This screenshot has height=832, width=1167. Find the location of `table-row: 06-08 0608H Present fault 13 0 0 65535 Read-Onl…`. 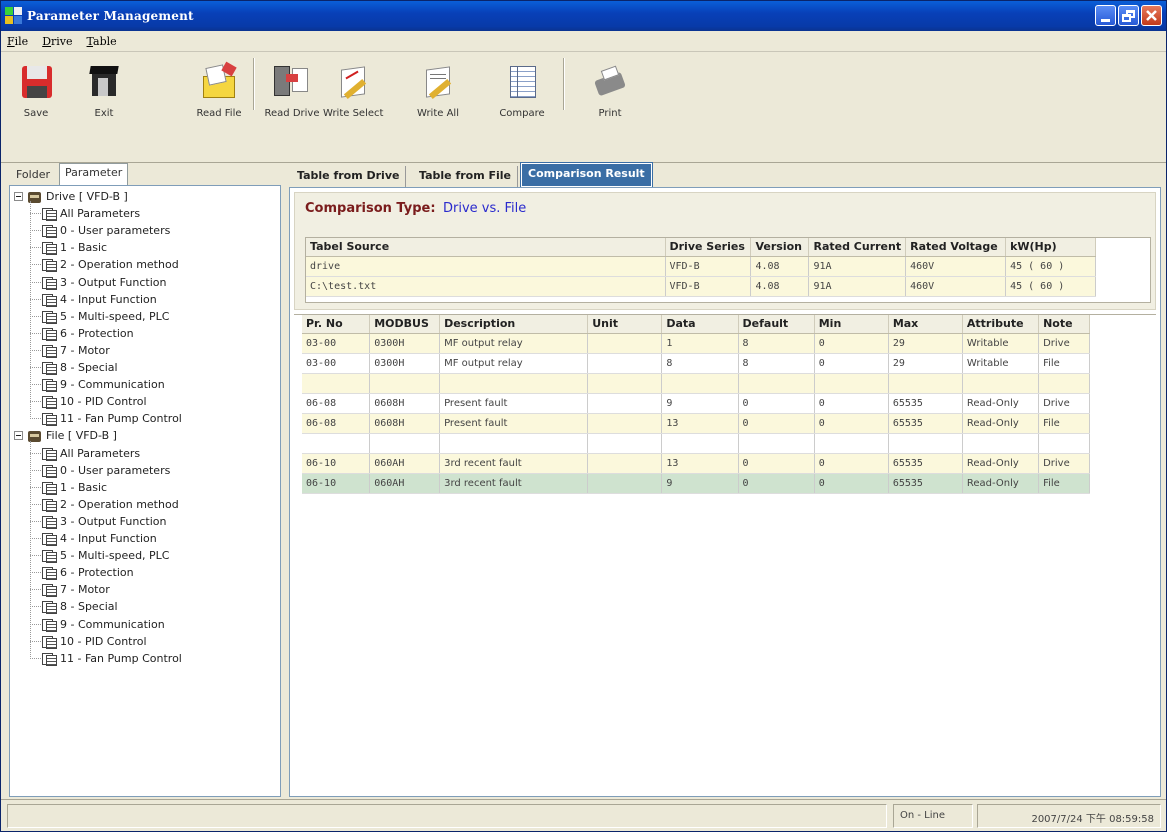

table-row: 06-08 0608H Present fault 13 0 0 65535 Read-Onl… is located at coordinates (696, 423).